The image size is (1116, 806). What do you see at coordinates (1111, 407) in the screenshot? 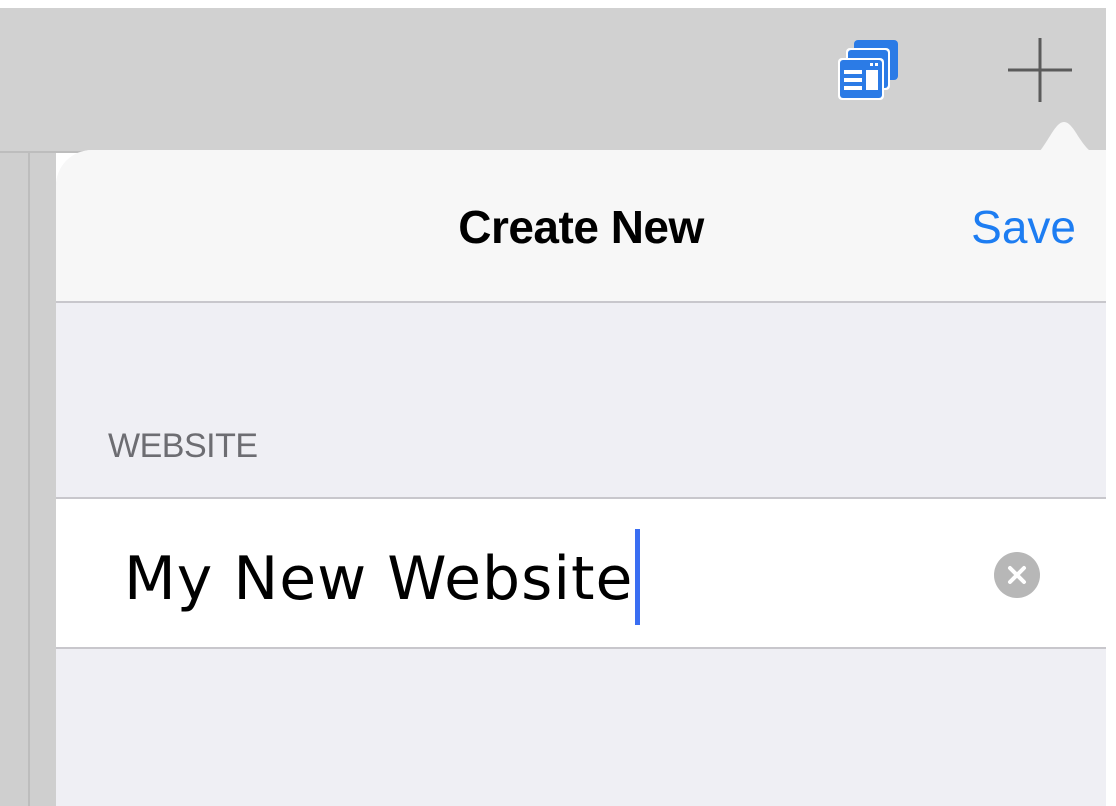
I see `right-edge` at bounding box center [1111, 407].